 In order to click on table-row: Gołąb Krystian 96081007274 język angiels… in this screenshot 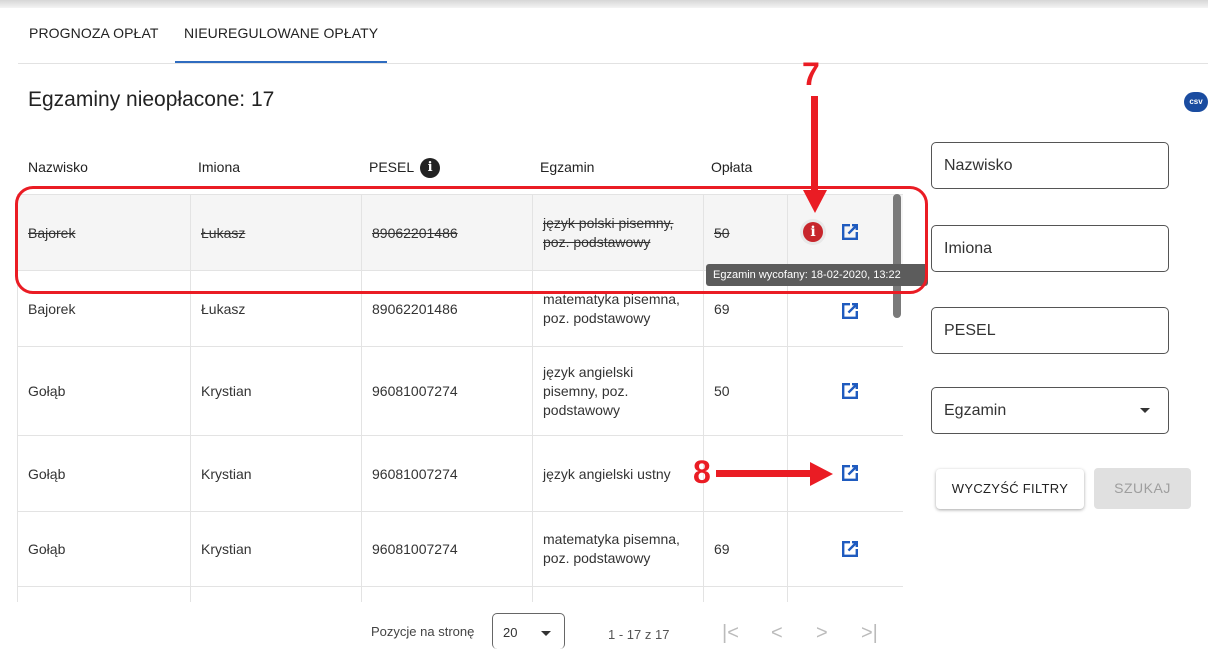, I will do `click(460, 390)`.